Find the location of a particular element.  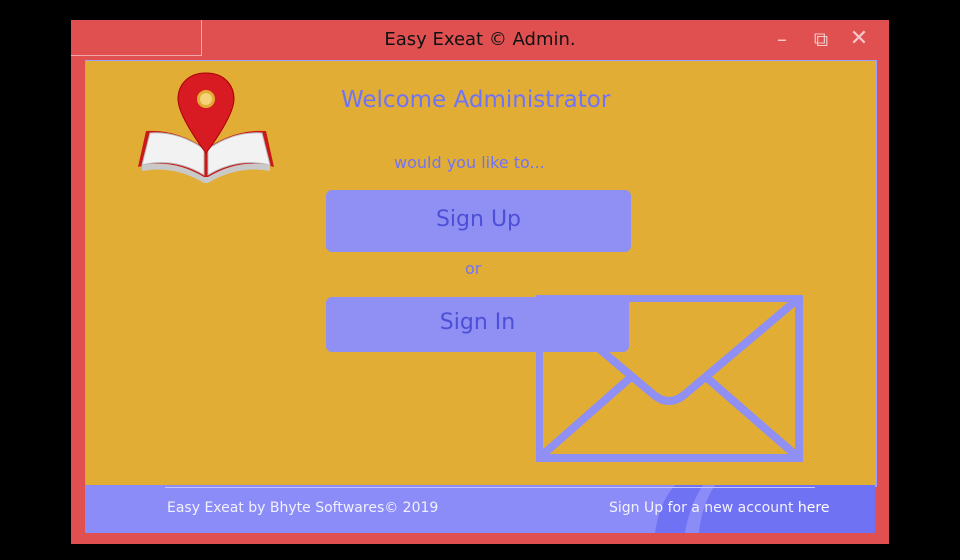

maximize-button: ⧉ is located at coordinates (821, 39).